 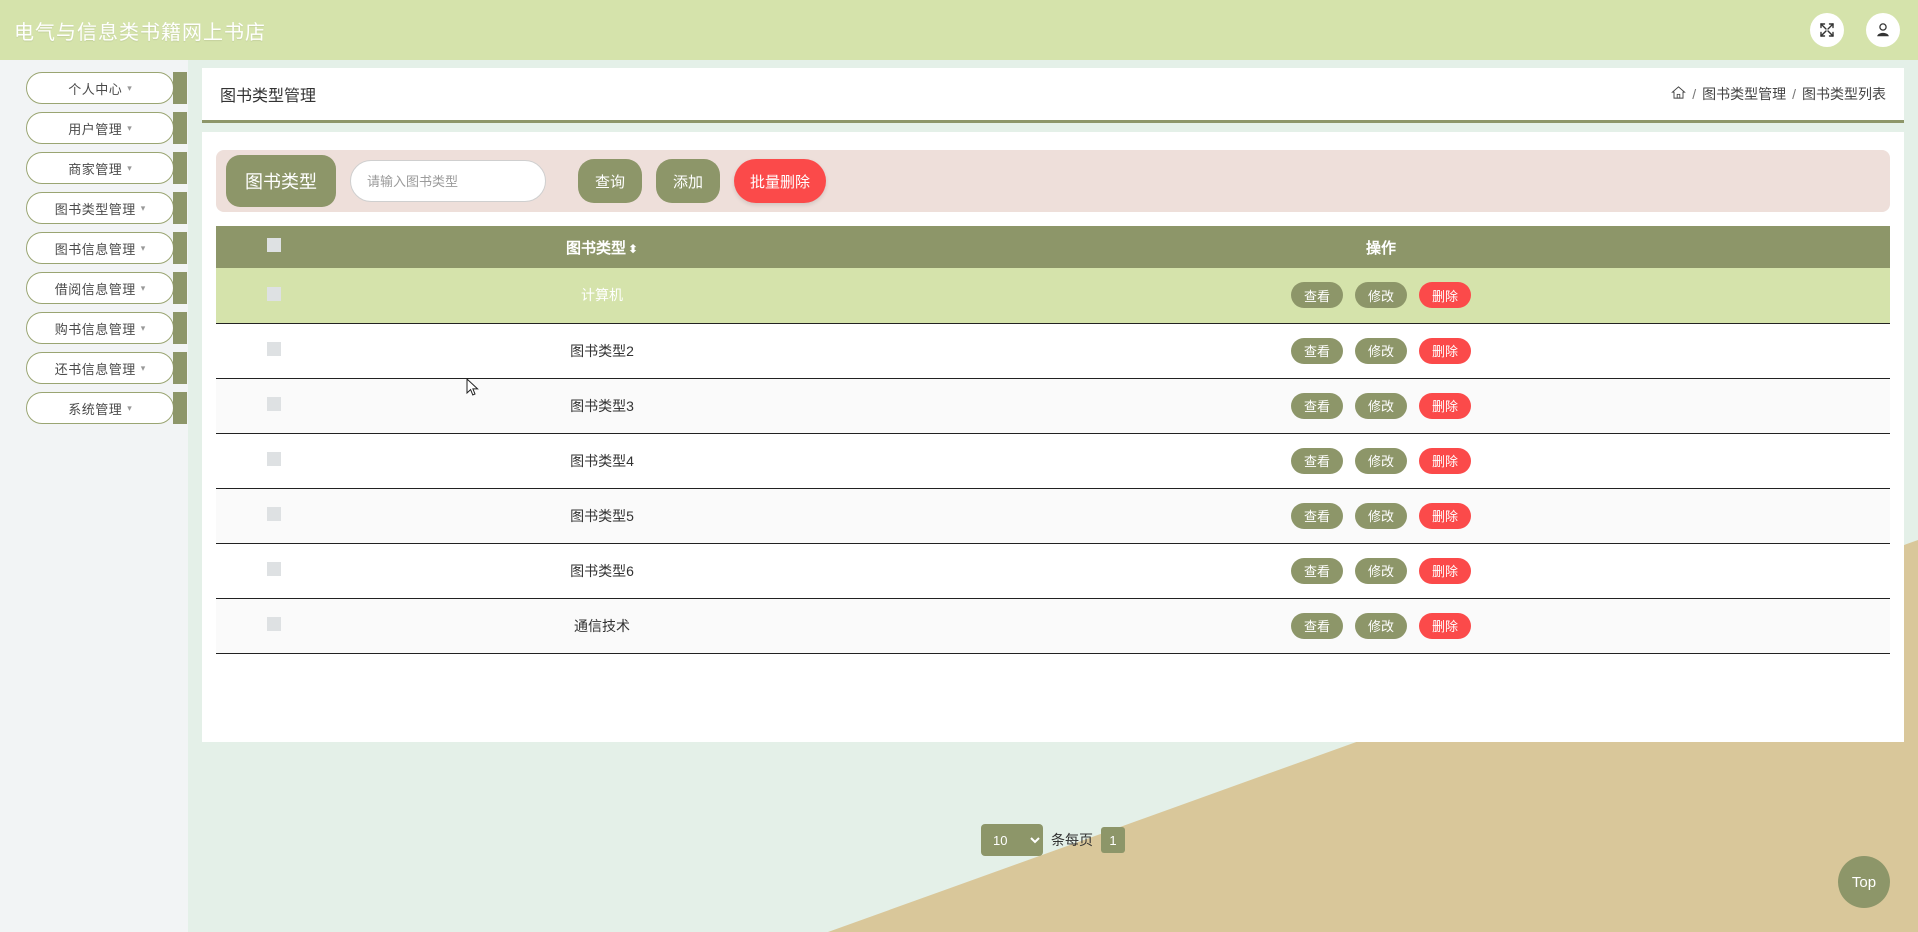 I want to click on sidebar-item-borrow-info-management: 借阅信息管理 ▾, so click(x=106, y=288).